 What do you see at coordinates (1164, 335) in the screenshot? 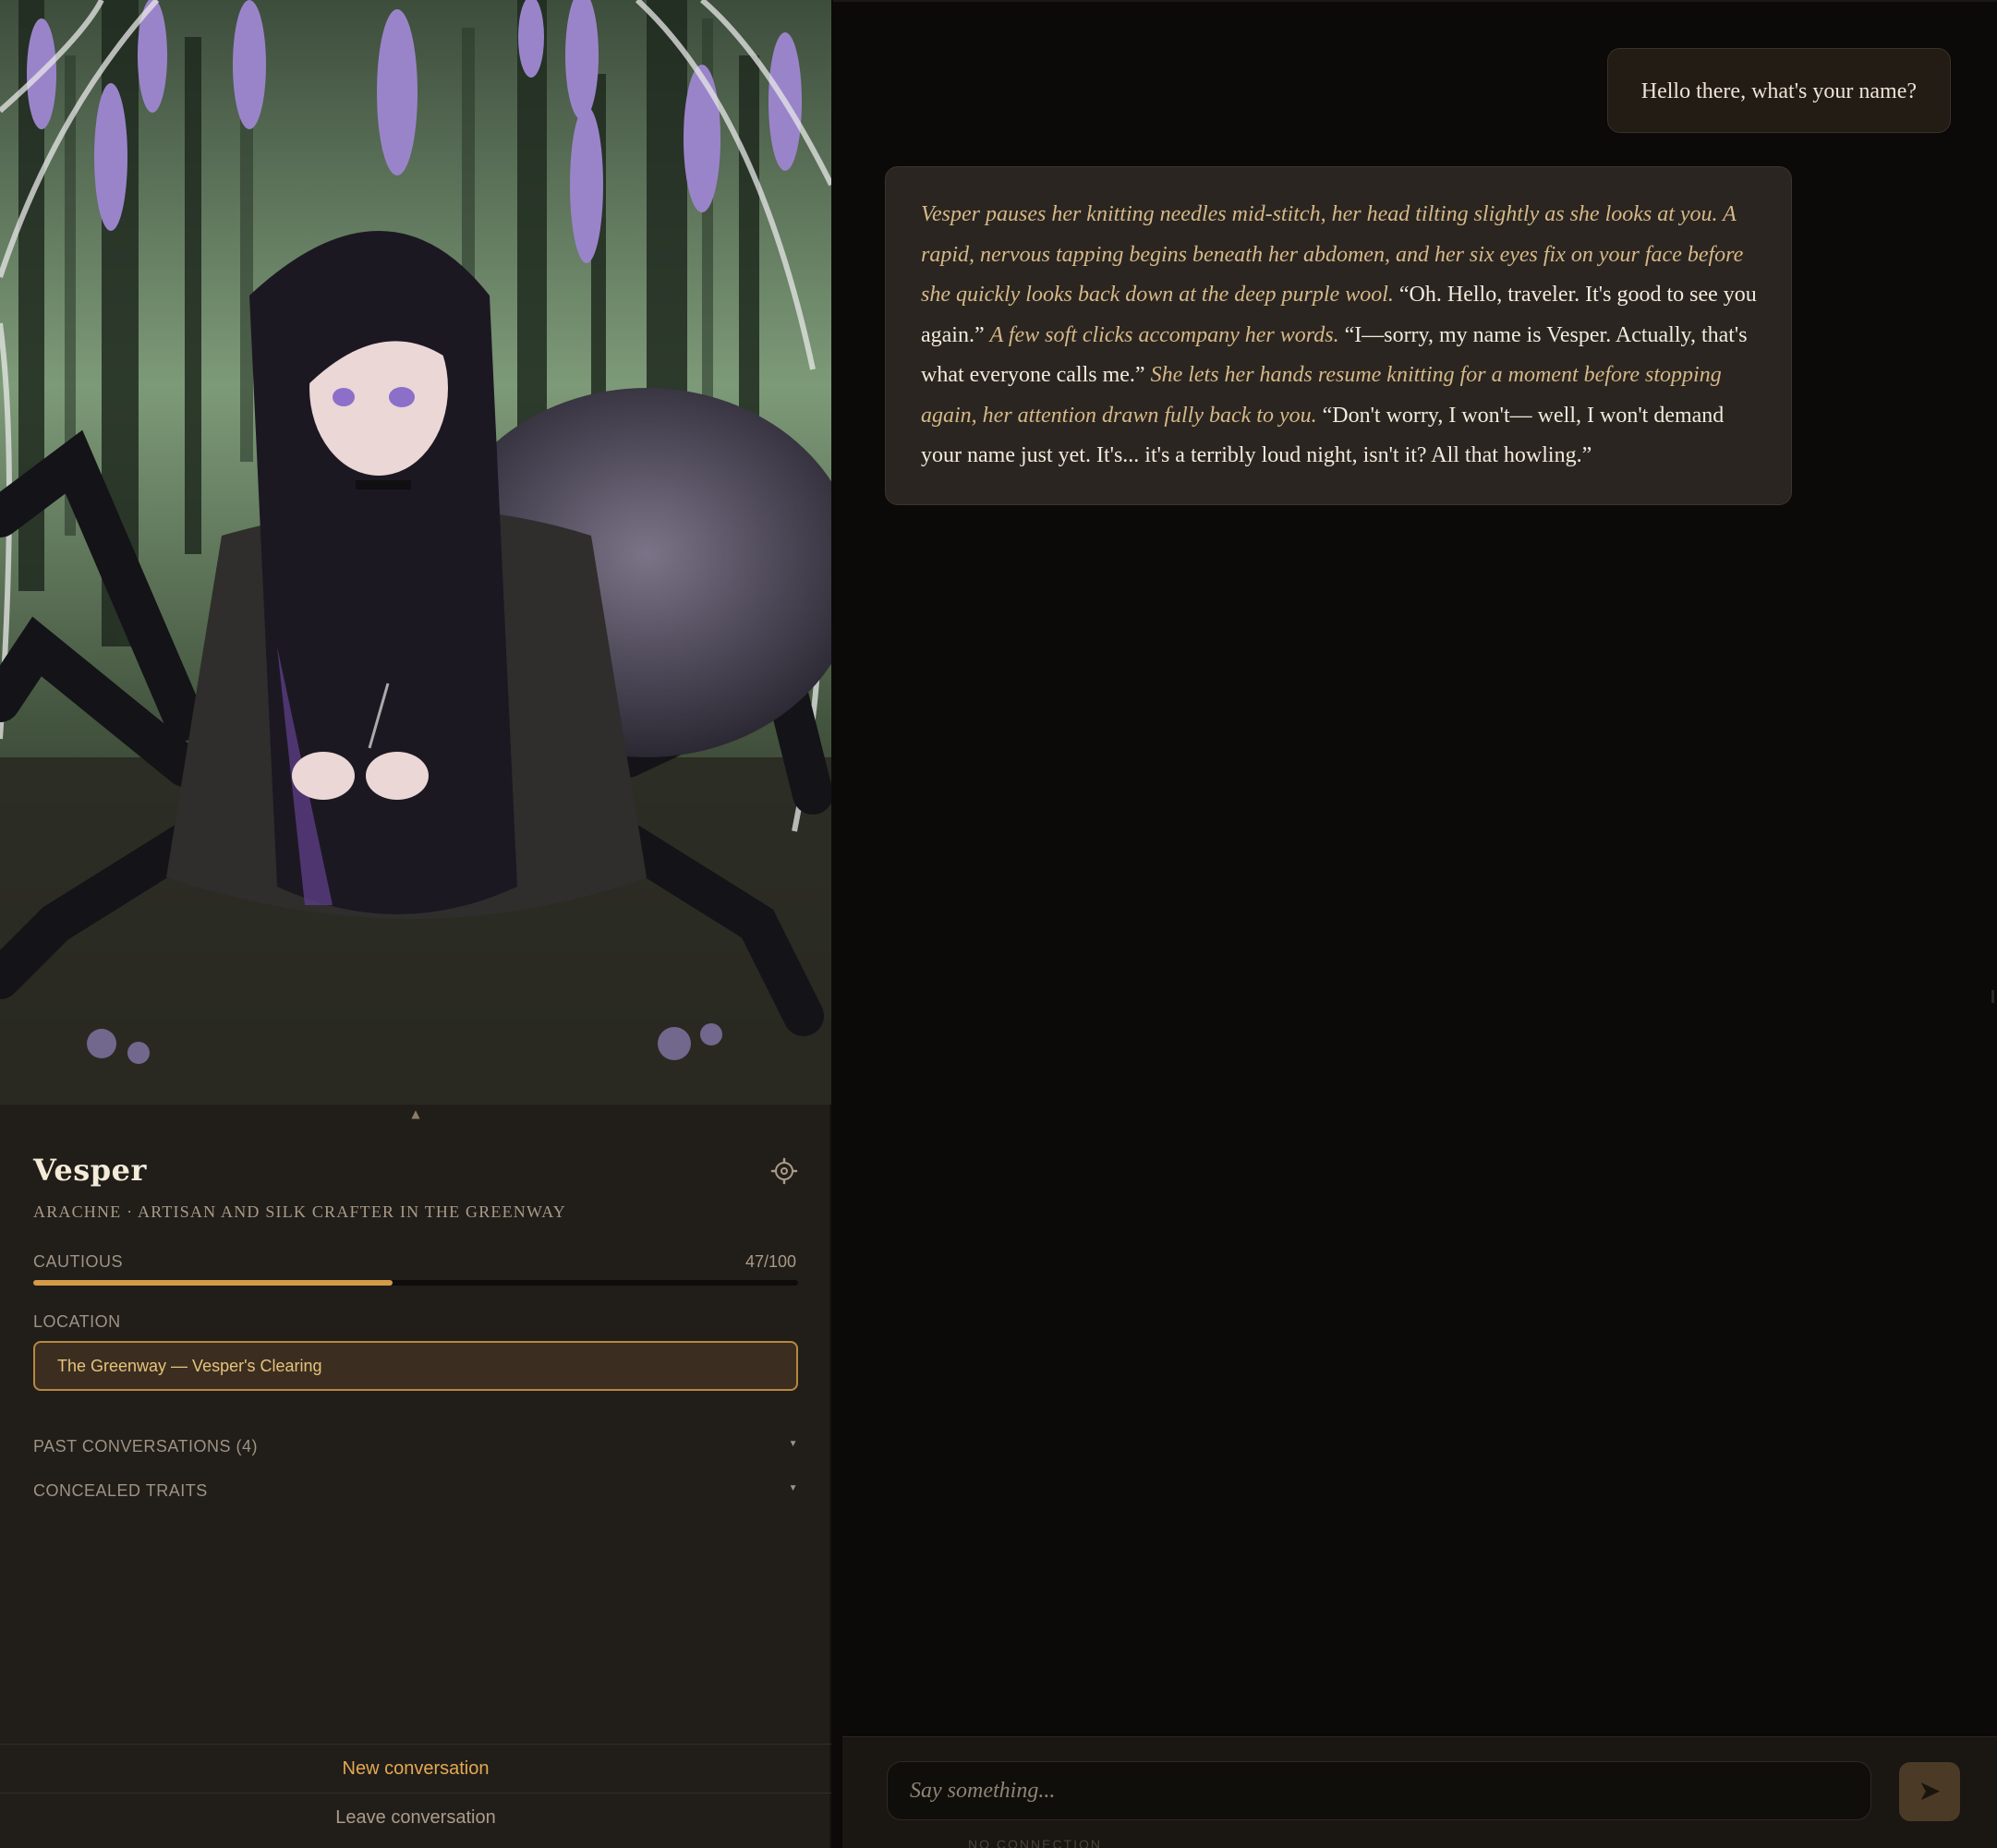
I see `message-action-text: A few soft clicks accompany her words.` at bounding box center [1164, 335].